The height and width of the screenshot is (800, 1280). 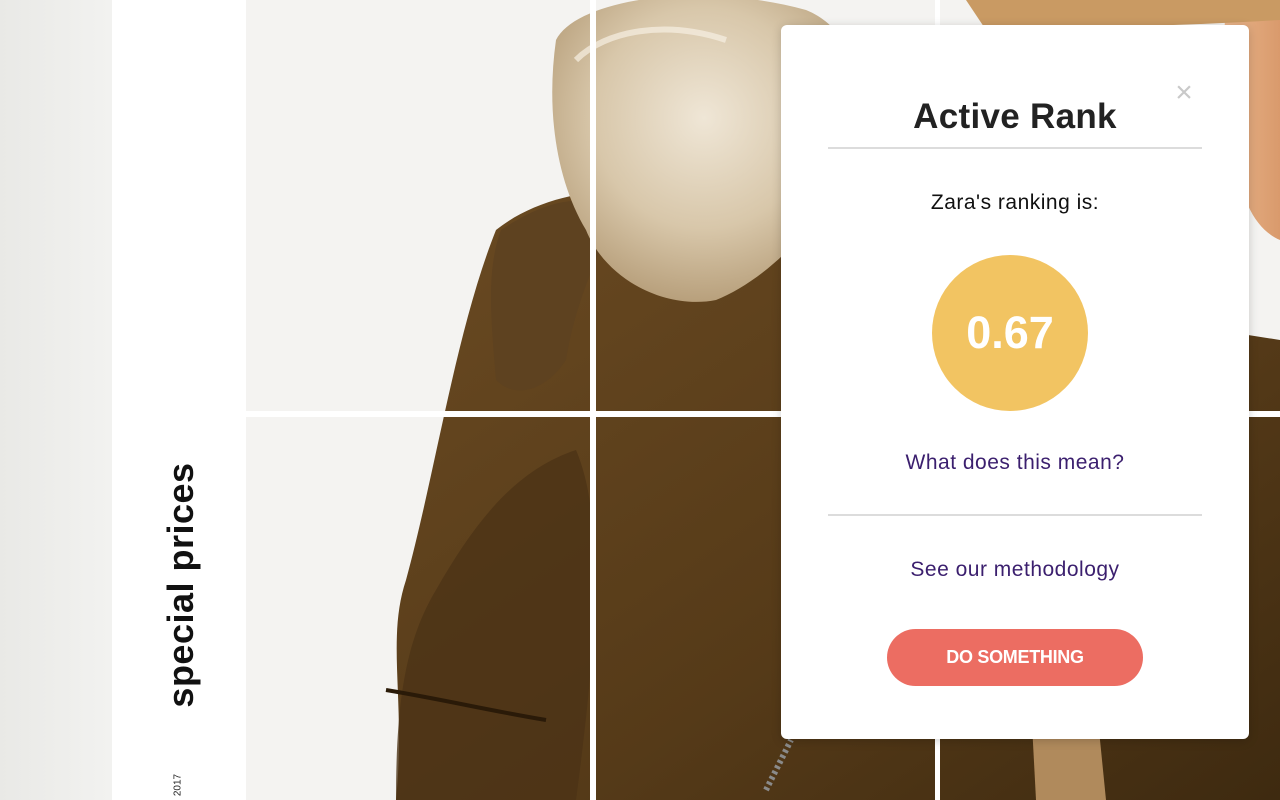 I want to click on score-badge: 0.67, so click(x=1010, y=333).